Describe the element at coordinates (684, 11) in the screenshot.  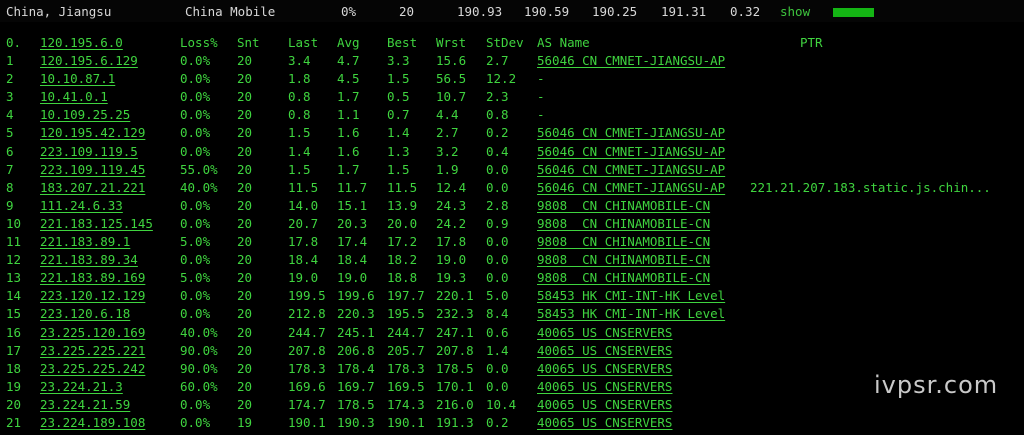
I see `summary-wrst: 191.31` at that location.